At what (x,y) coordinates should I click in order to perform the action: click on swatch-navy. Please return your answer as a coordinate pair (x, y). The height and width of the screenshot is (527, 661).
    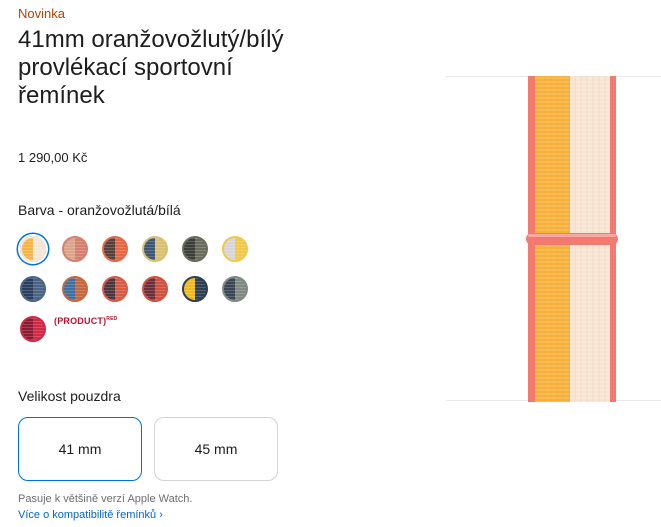
    Looking at the image, I should click on (33, 289).